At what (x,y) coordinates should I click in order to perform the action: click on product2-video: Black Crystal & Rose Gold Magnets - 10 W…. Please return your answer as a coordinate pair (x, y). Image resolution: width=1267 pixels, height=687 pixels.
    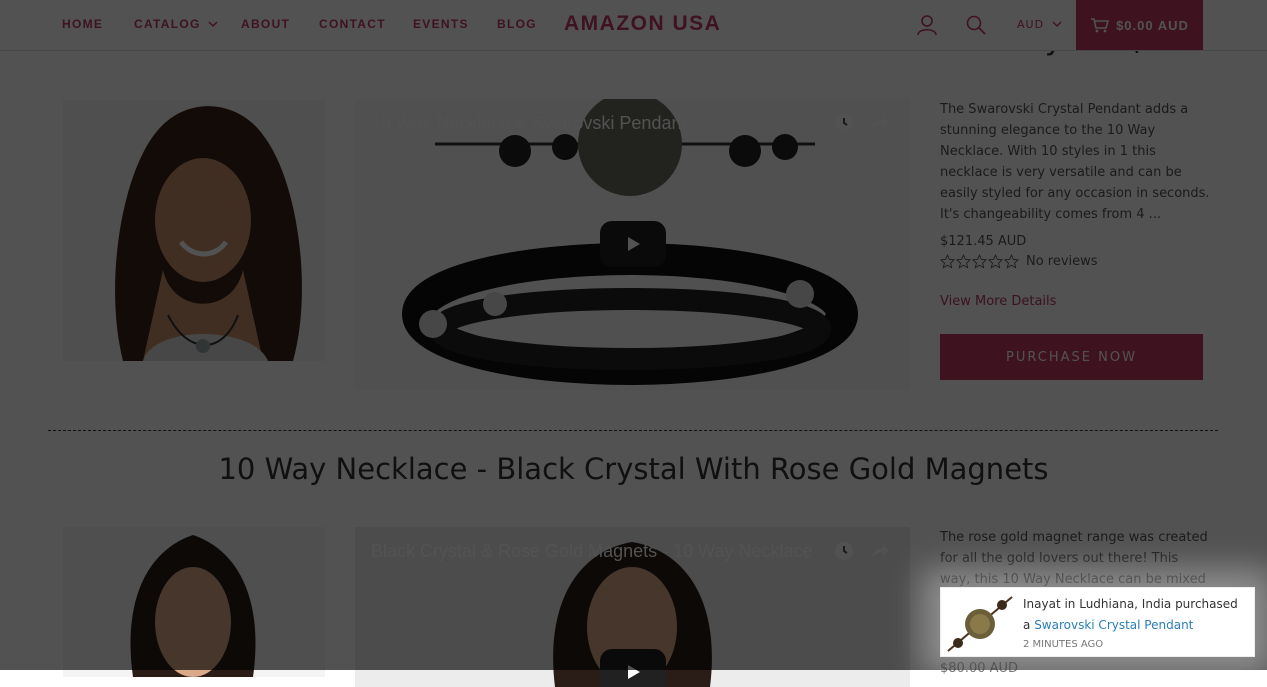
    Looking at the image, I should click on (632, 607).